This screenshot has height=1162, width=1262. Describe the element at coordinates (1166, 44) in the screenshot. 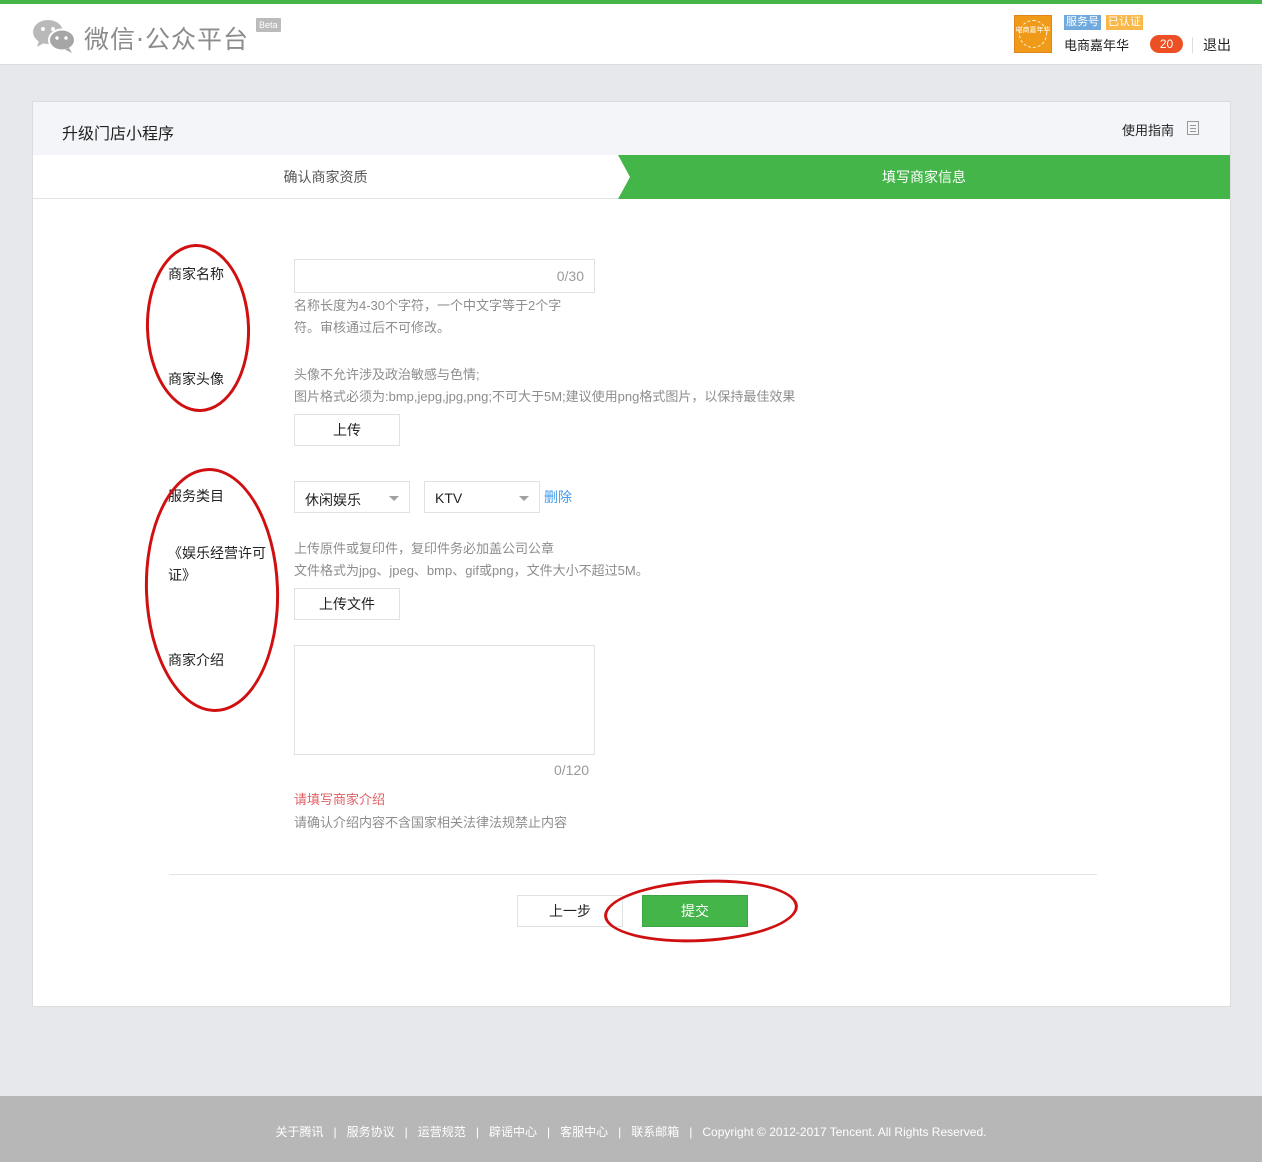

I see `notification-count-badge: 20` at that location.